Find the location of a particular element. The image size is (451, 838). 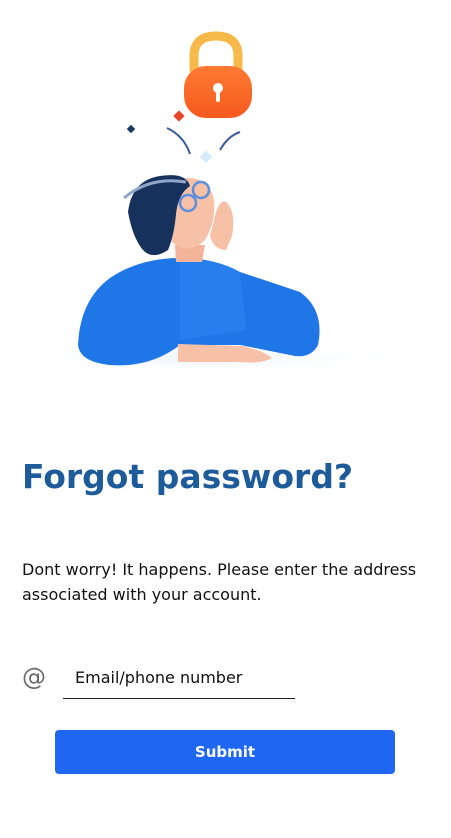

sparkle-light is located at coordinates (206, 157).